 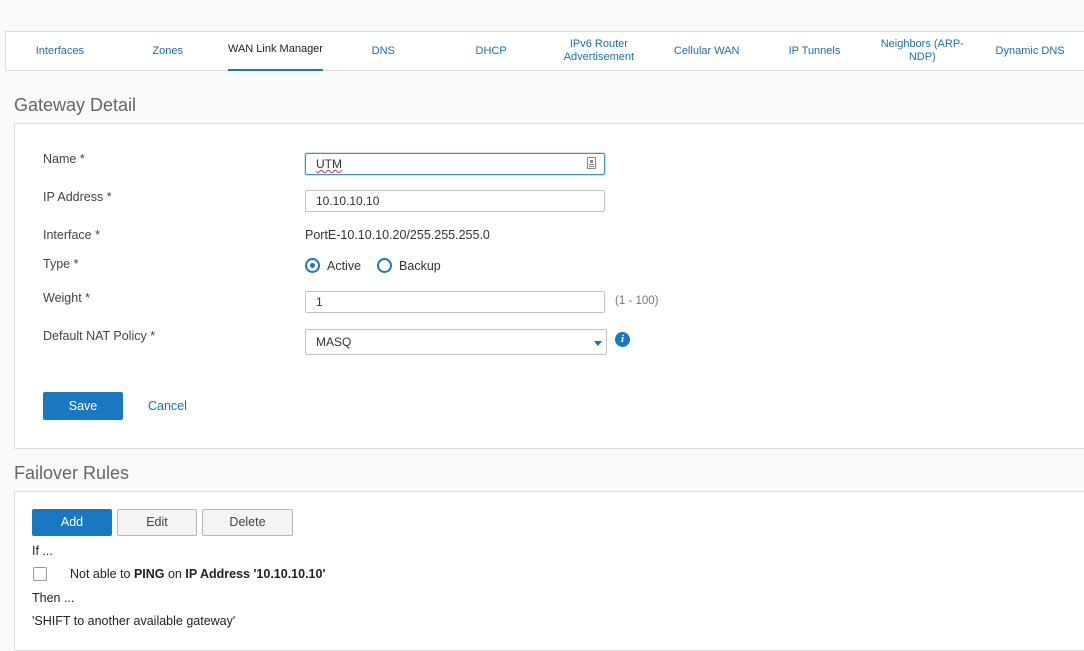 What do you see at coordinates (344, 266) in the screenshot?
I see `type-active-label: Active` at bounding box center [344, 266].